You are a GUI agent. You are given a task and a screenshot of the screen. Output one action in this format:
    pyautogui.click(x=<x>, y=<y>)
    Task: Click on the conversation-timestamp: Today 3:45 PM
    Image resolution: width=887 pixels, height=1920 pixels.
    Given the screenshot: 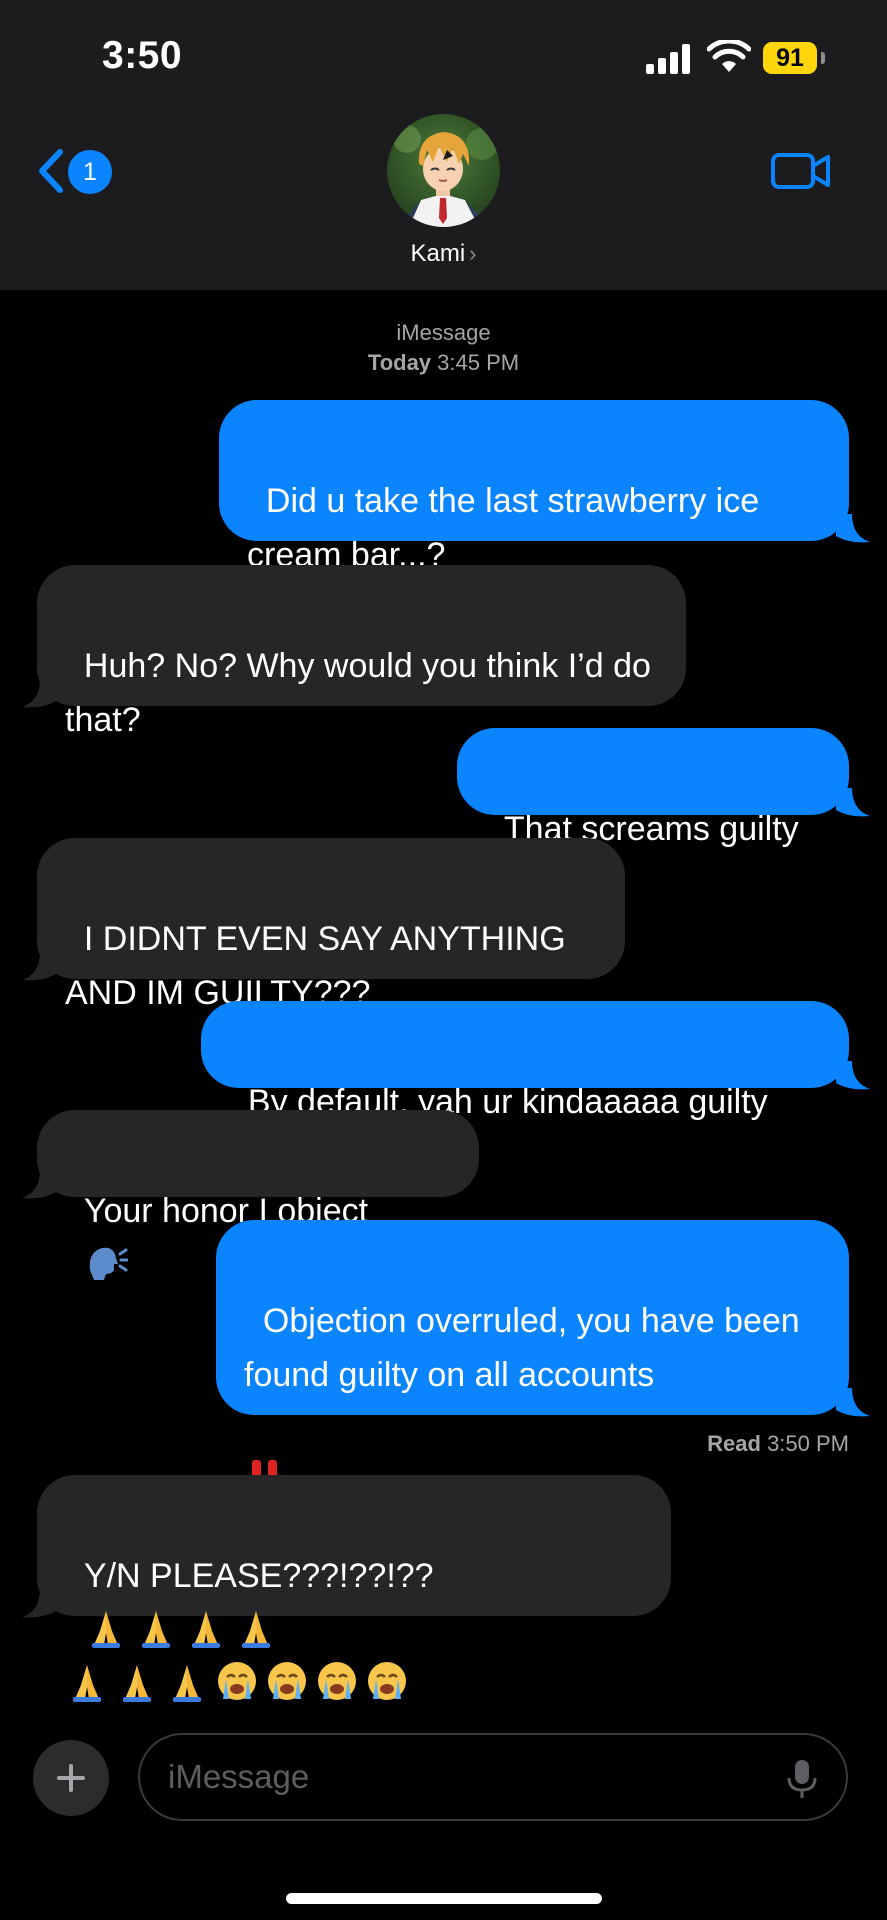 What is the action you would take?
    pyautogui.click(x=443, y=363)
    